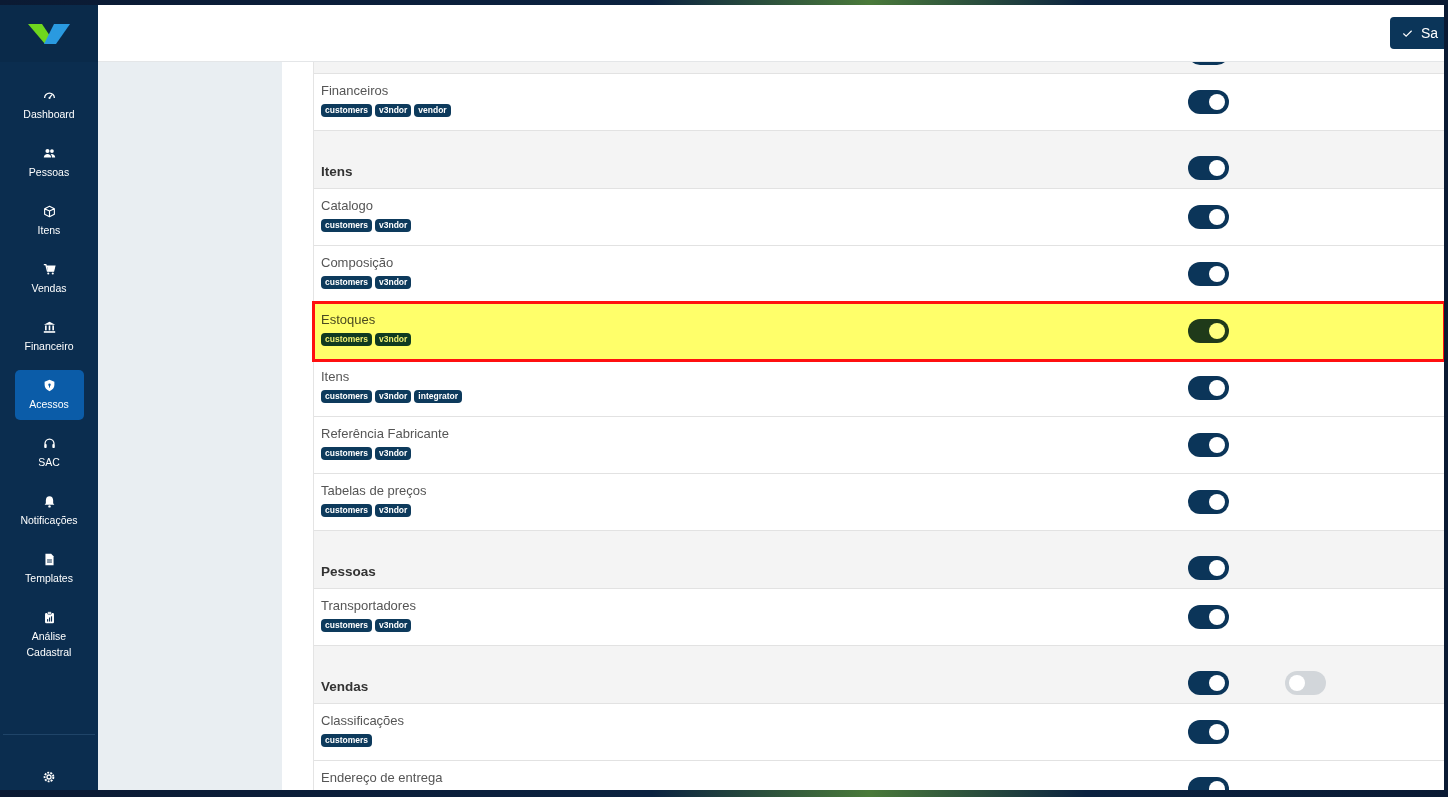  What do you see at coordinates (49, 221) in the screenshot?
I see `nav-item: Itens` at bounding box center [49, 221].